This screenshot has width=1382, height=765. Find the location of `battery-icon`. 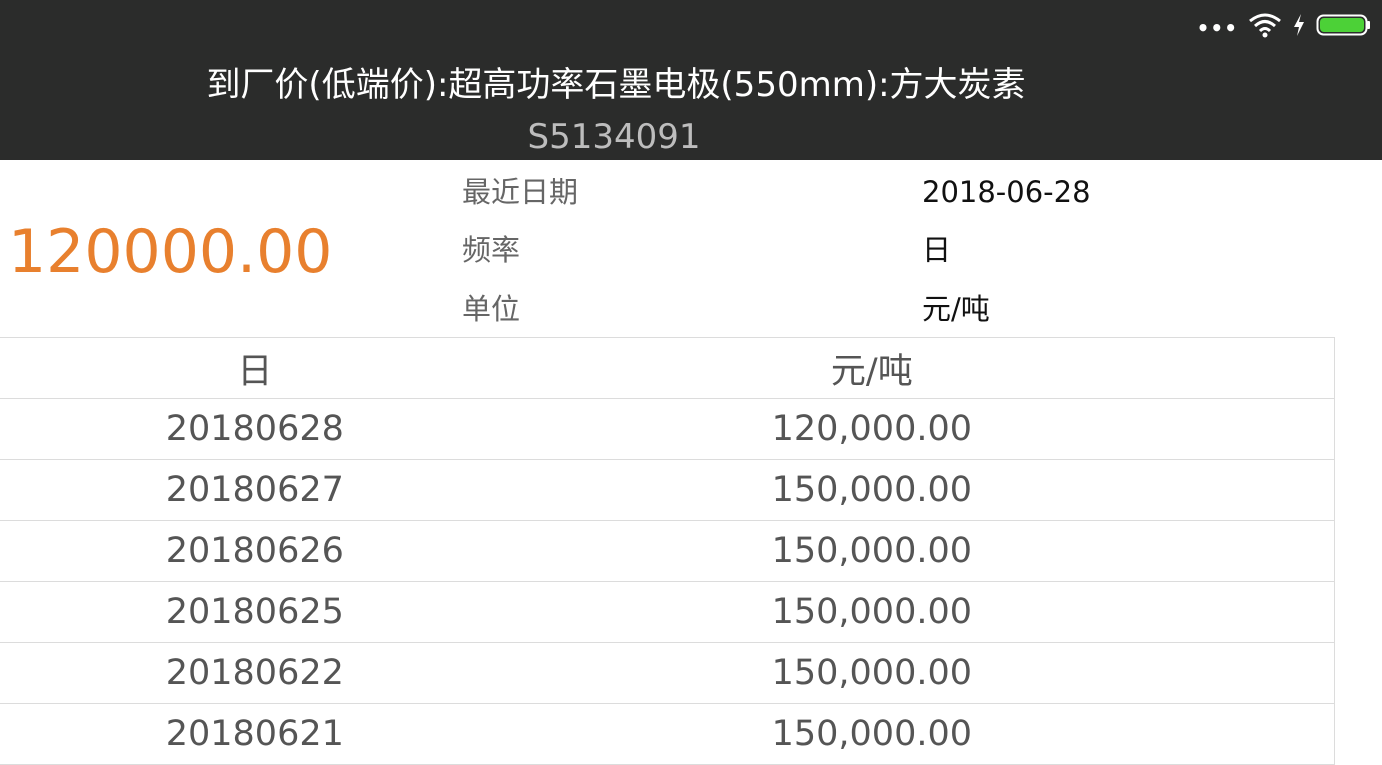

battery-icon is located at coordinates (1343, 25).